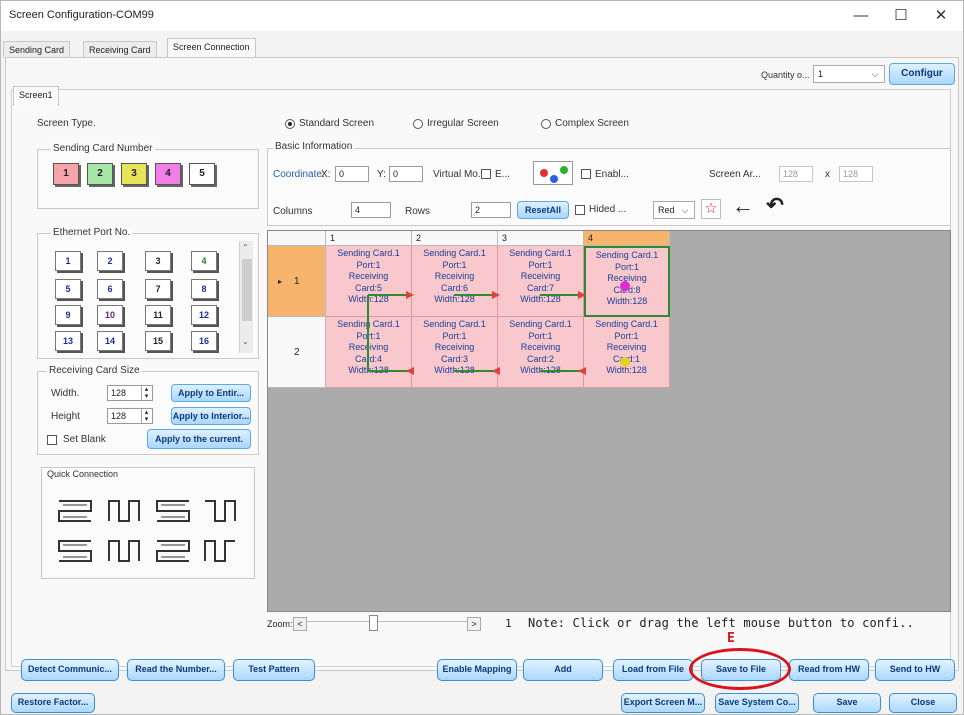  What do you see at coordinates (290, 124) in the screenshot?
I see `standard-screen-radio` at bounding box center [290, 124].